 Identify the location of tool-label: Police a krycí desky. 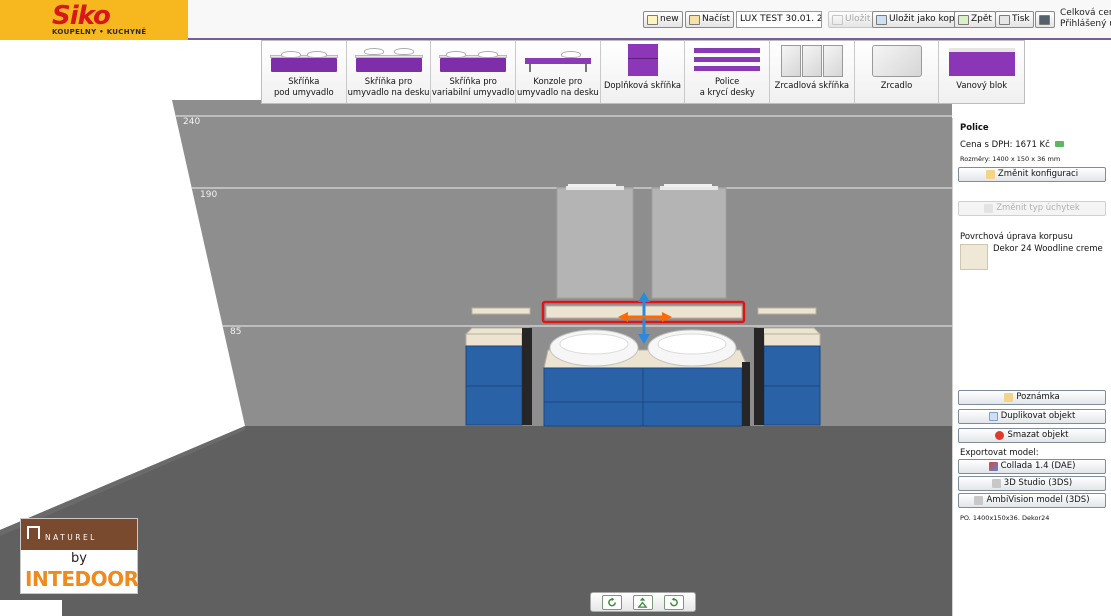
(727, 86).